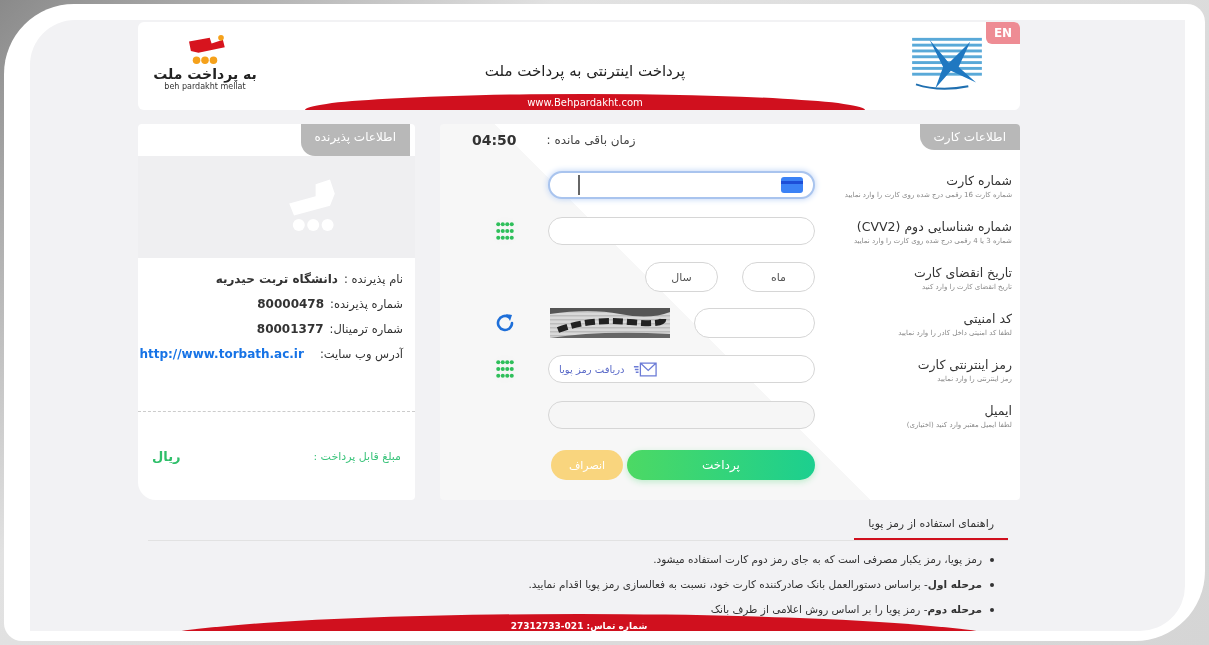 The height and width of the screenshot is (645, 1209). What do you see at coordinates (291, 304) in the screenshot?
I see `info-value: 80000478` at bounding box center [291, 304].